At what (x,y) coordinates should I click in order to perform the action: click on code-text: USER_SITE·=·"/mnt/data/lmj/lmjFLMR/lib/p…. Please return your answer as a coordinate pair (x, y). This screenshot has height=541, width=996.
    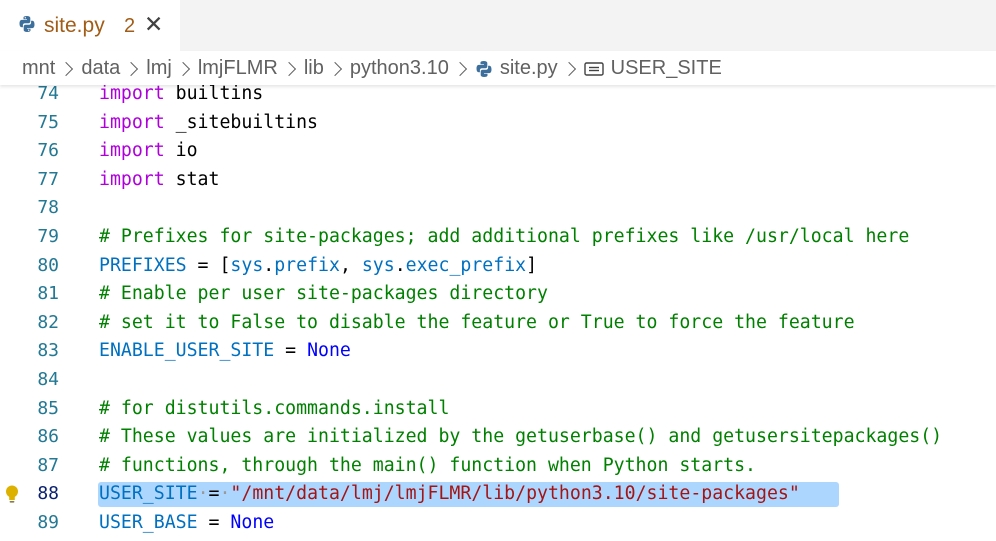
    Looking at the image, I should click on (449, 494).